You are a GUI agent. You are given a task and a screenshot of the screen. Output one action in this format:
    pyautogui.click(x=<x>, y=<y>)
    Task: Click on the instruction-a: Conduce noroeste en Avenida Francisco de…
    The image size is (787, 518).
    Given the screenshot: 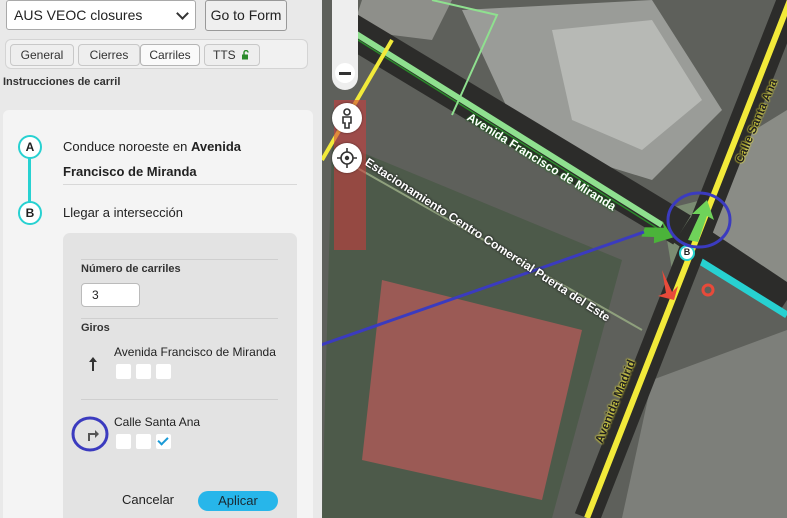 What is the action you would take?
    pyautogui.click(x=152, y=159)
    